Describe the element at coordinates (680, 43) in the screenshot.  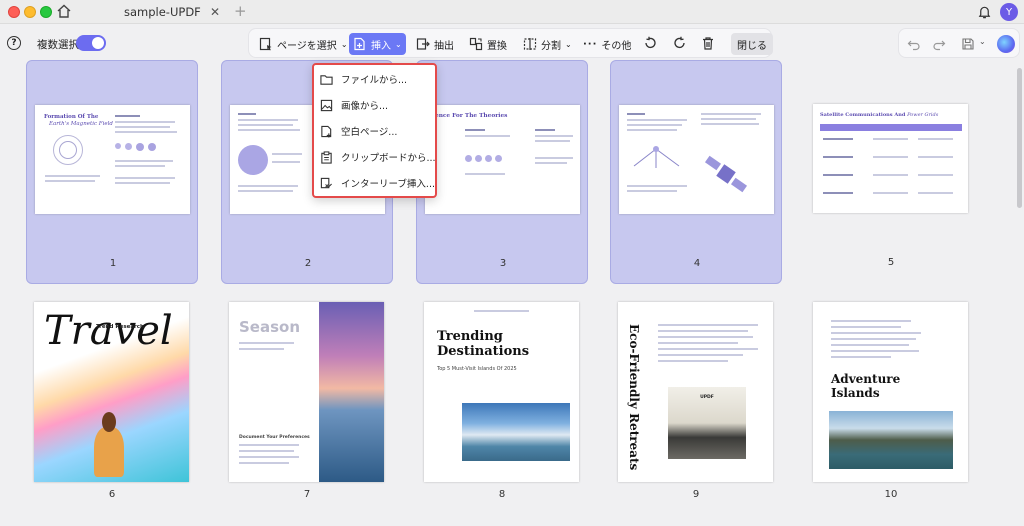
I see `rotate-right-icon` at that location.